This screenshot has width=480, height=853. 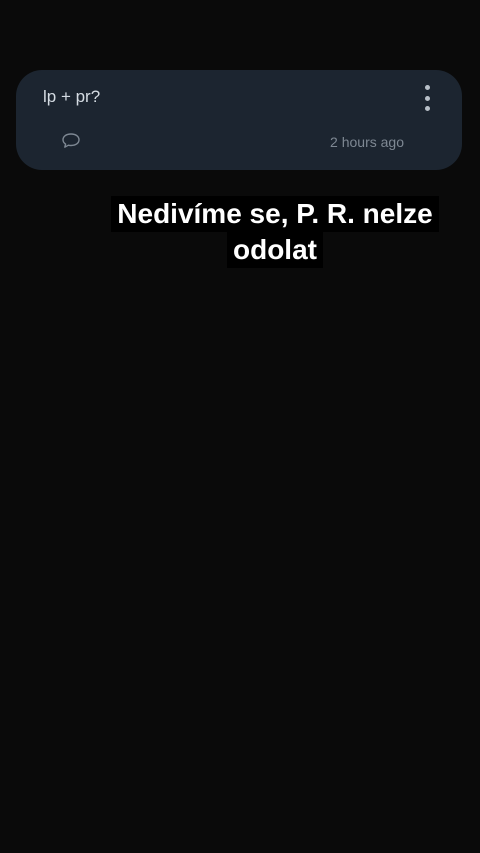 What do you see at coordinates (367, 142) in the screenshot?
I see `post-timestamp: 2 hours ago` at bounding box center [367, 142].